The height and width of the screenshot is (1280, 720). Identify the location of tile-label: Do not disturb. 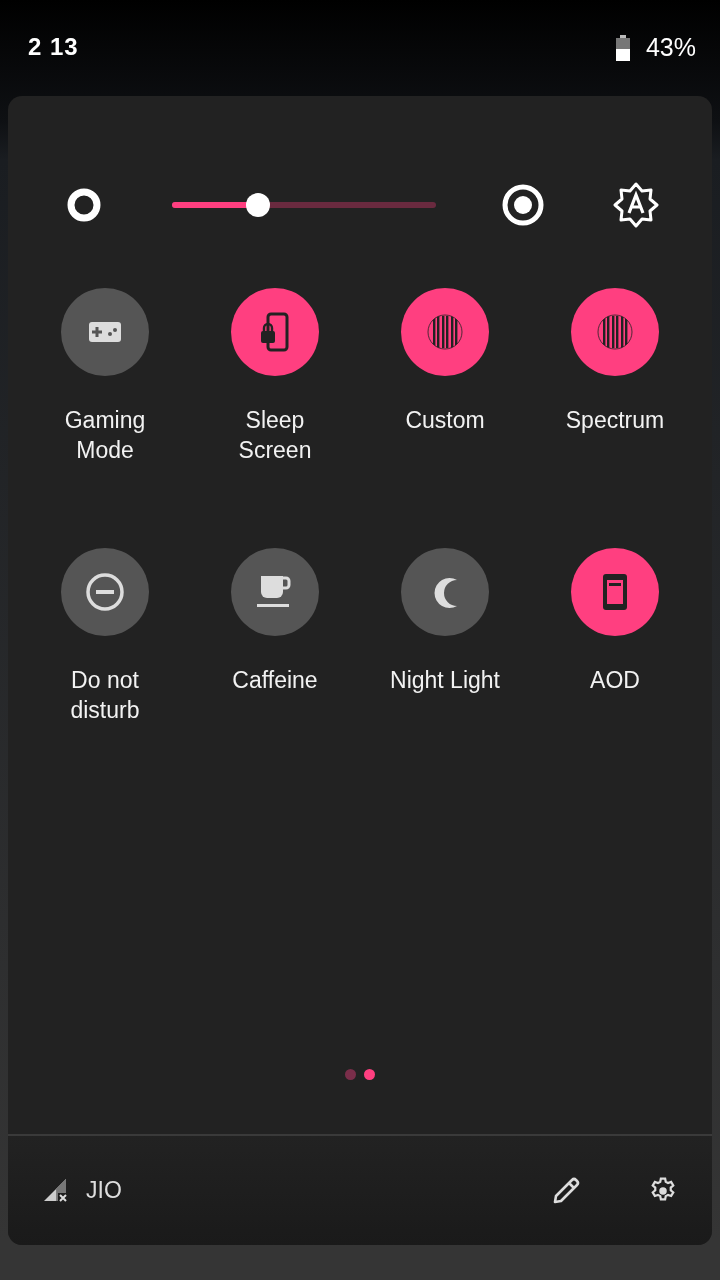
(105, 695).